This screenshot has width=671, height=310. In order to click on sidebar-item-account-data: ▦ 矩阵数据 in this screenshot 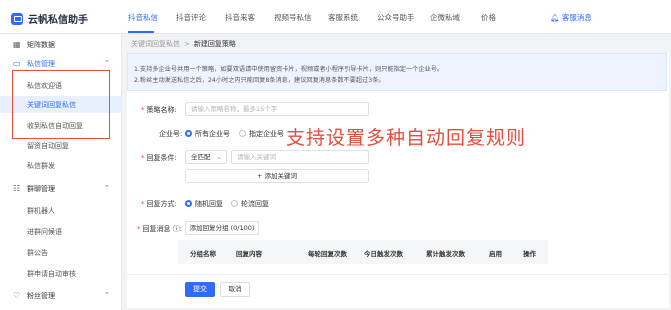, I will do `click(61, 46)`.